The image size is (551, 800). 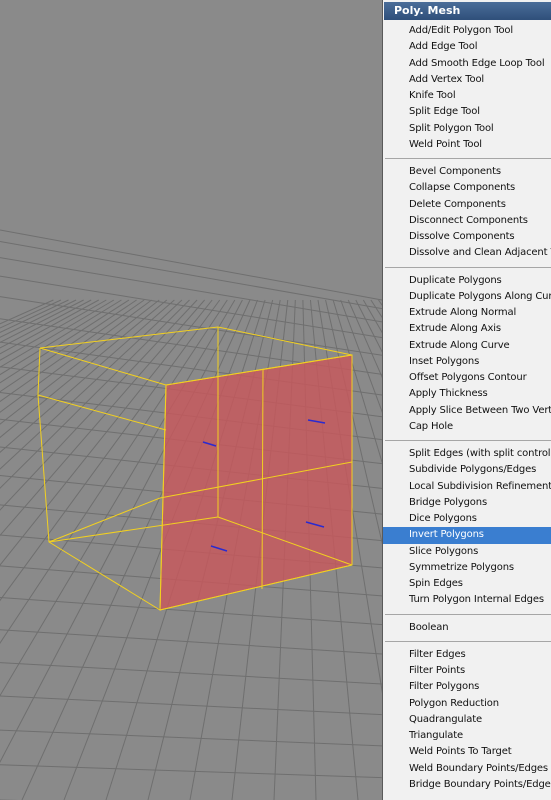 What do you see at coordinates (467, 394) in the screenshot?
I see `menu-item-apply-thickness: Apply Thickness` at bounding box center [467, 394].